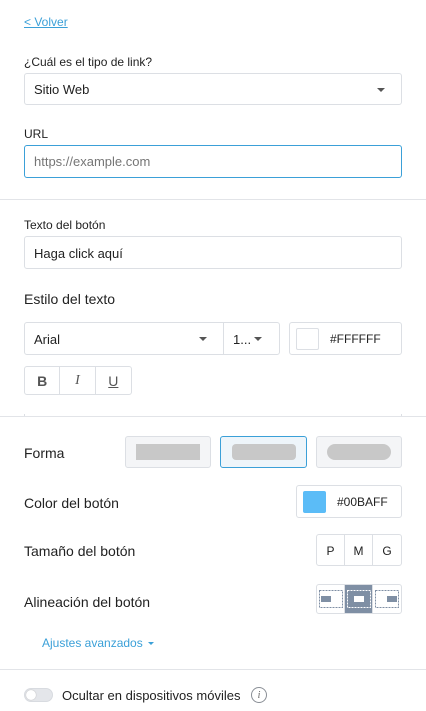  What do you see at coordinates (213, 161) in the screenshot?
I see `url-input` at bounding box center [213, 161].